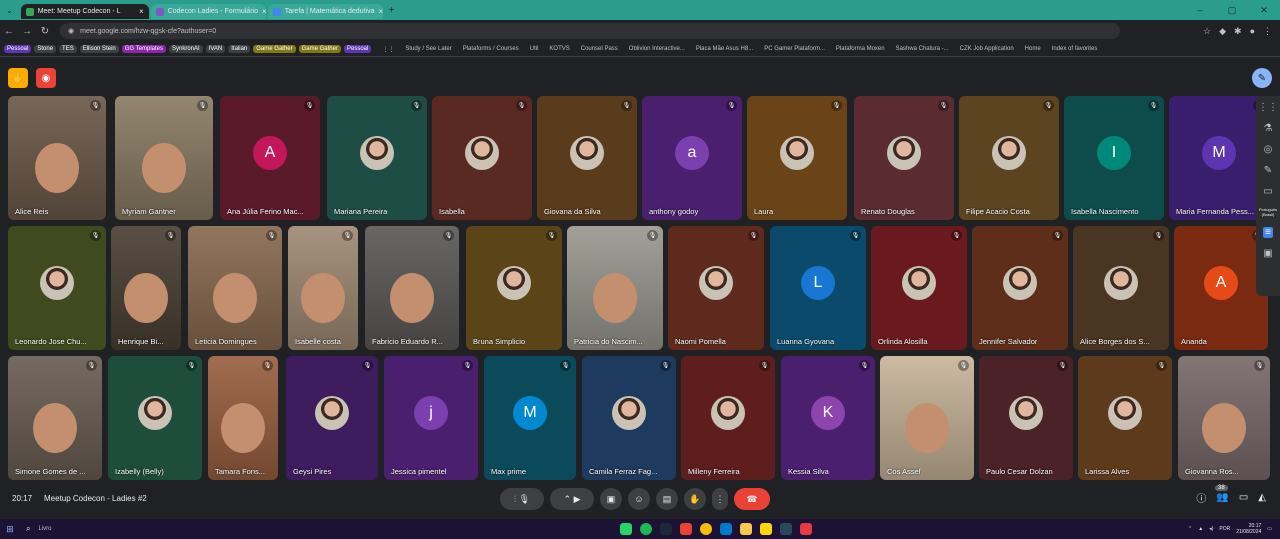 This screenshot has width=1280, height=539. I want to click on bookmark-folder: Index of favorites, so click(1075, 49).